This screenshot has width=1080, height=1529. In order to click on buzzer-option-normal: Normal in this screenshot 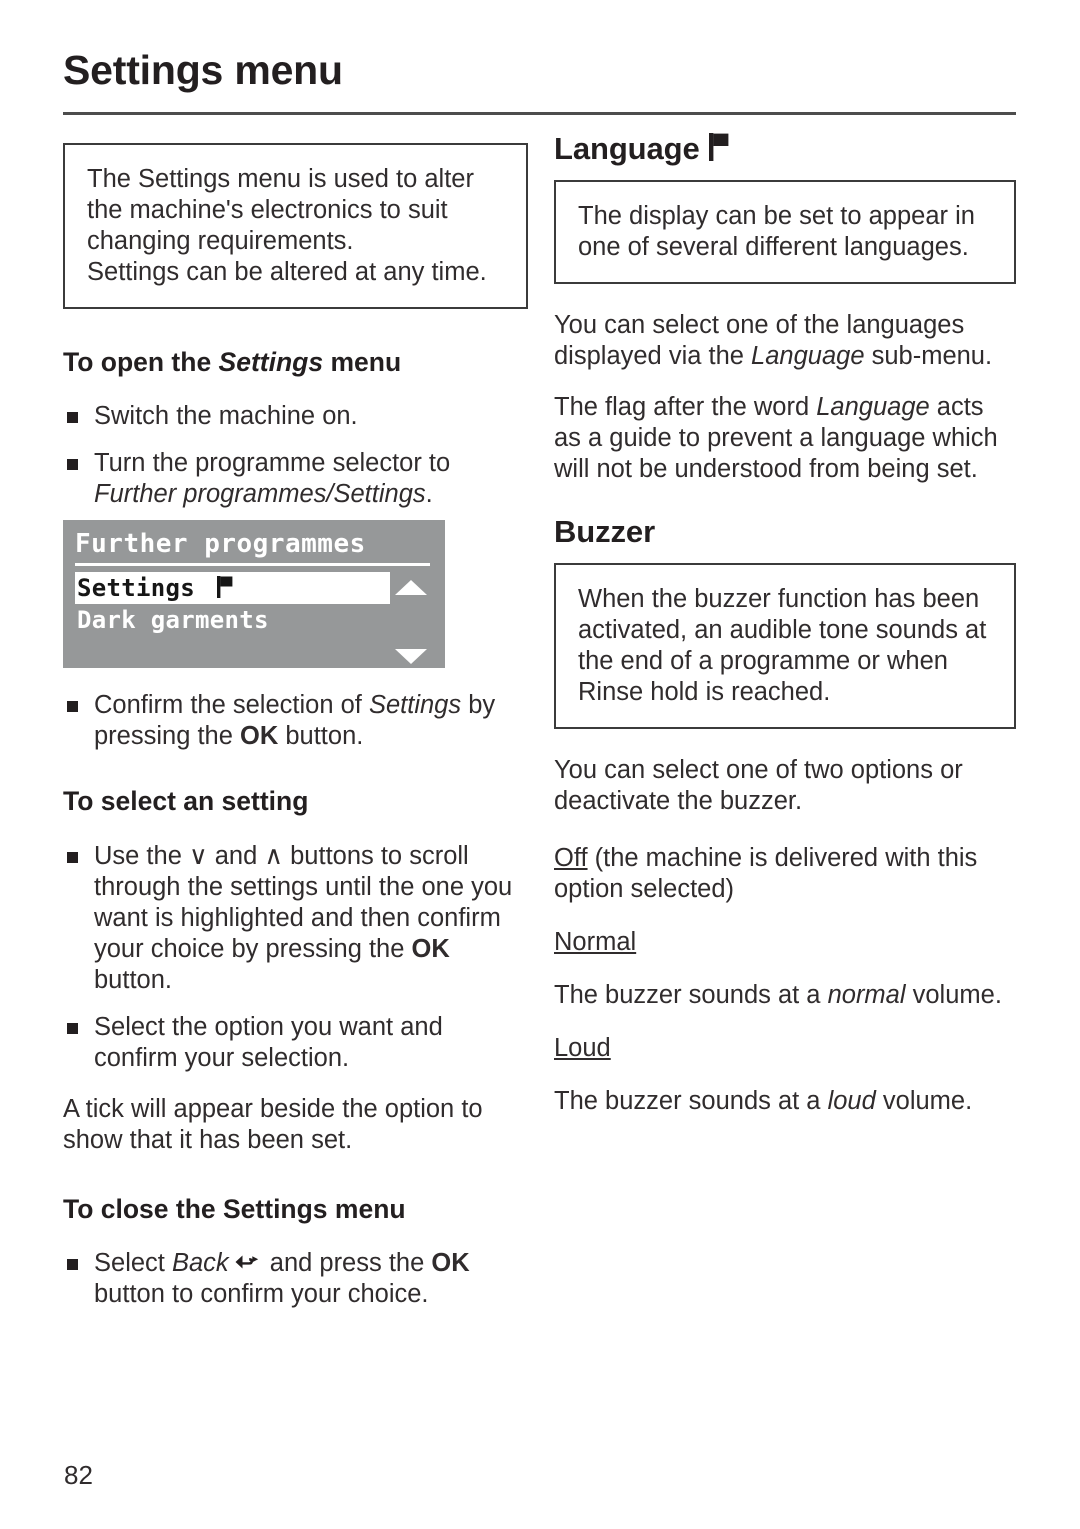, I will do `click(785, 942)`.